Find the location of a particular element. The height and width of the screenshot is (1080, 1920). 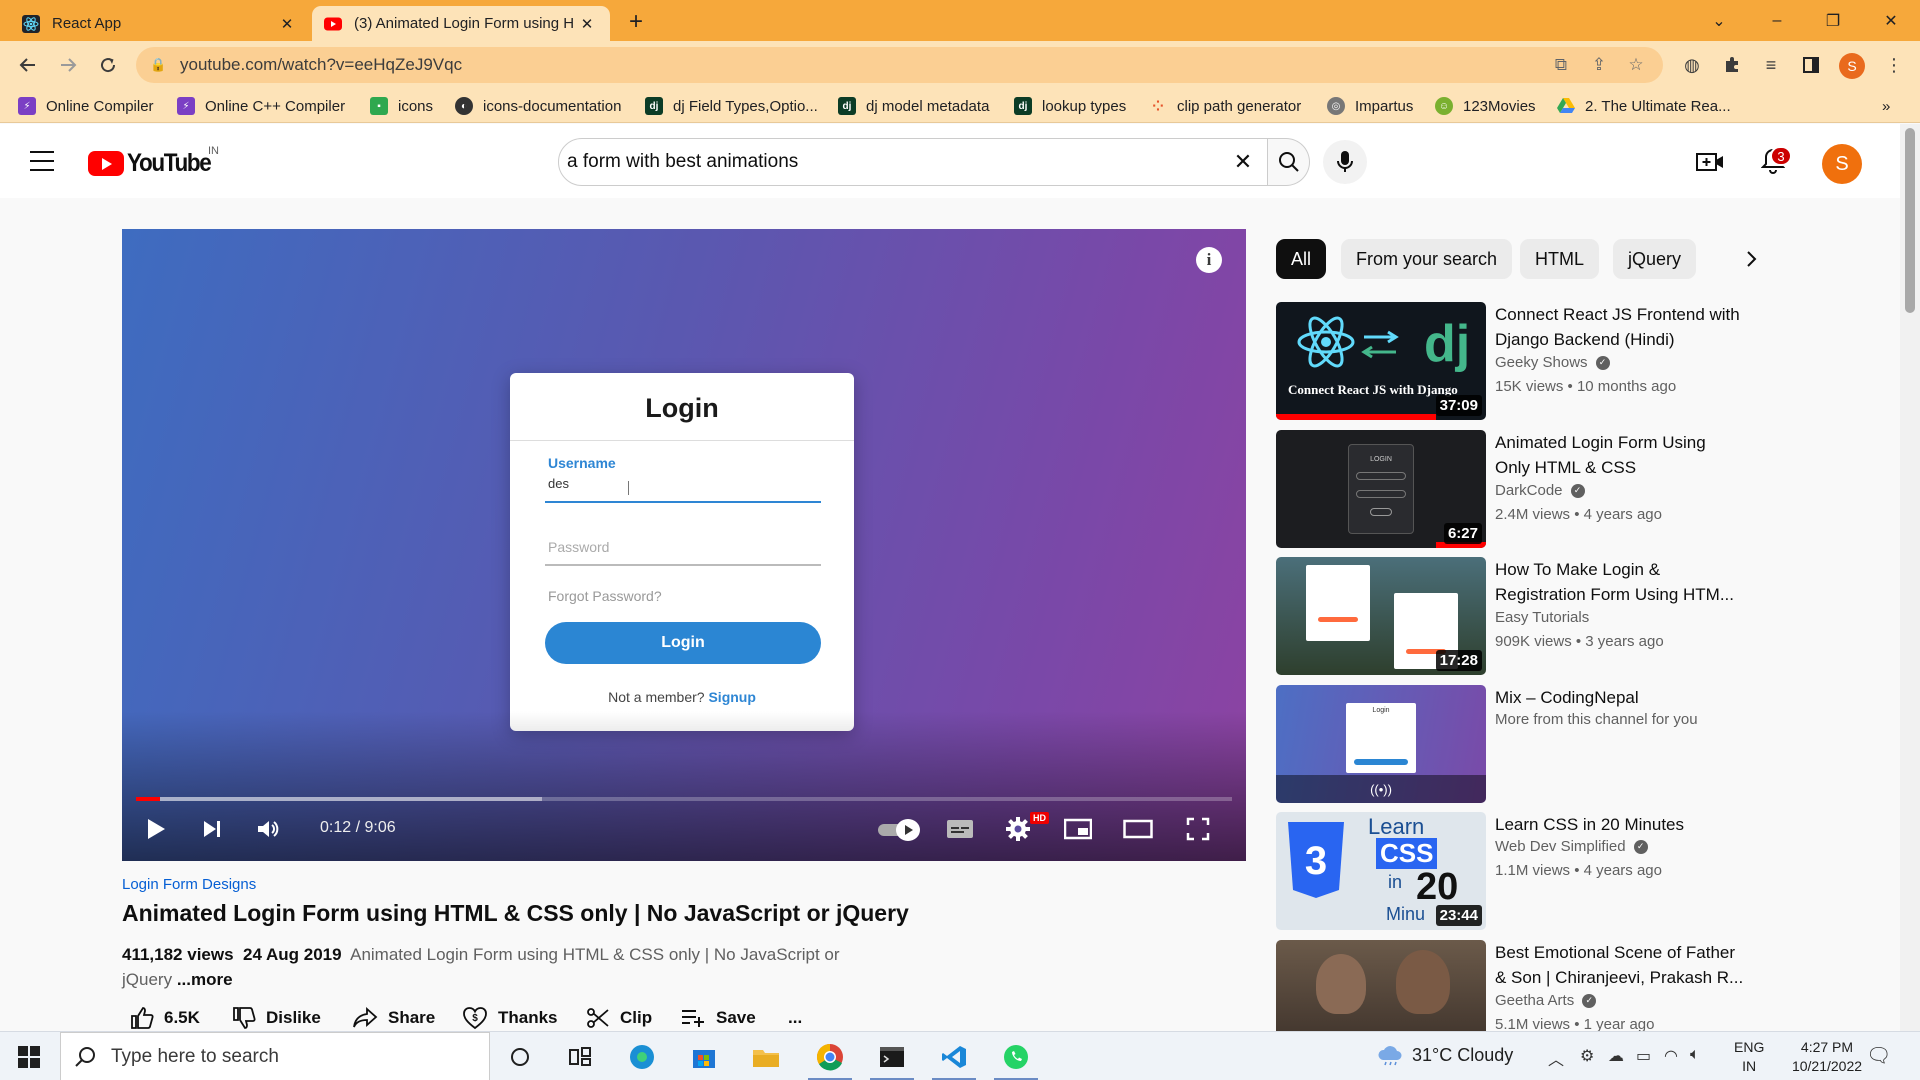

like-button: 6.5K is located at coordinates (165, 1018).